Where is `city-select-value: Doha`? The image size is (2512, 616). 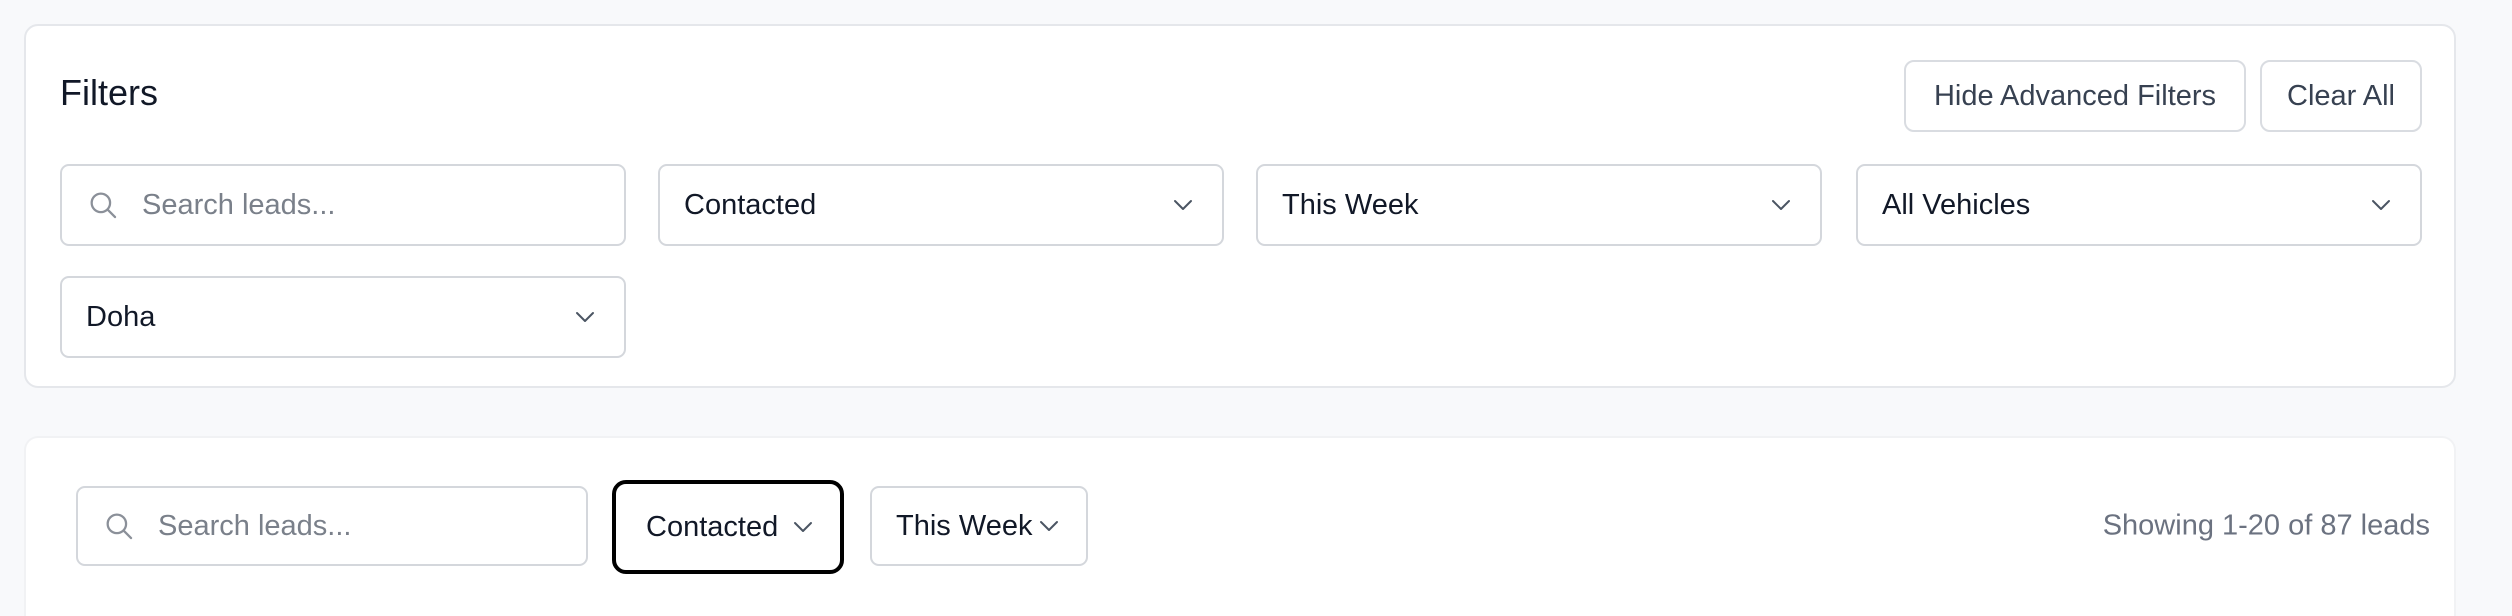 city-select-value: Doha is located at coordinates (121, 316).